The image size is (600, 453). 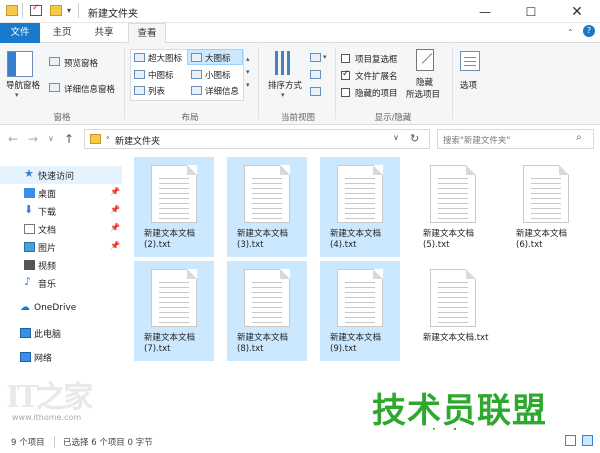 I want to click on file-extensions-checkbox, so click(x=345, y=74).